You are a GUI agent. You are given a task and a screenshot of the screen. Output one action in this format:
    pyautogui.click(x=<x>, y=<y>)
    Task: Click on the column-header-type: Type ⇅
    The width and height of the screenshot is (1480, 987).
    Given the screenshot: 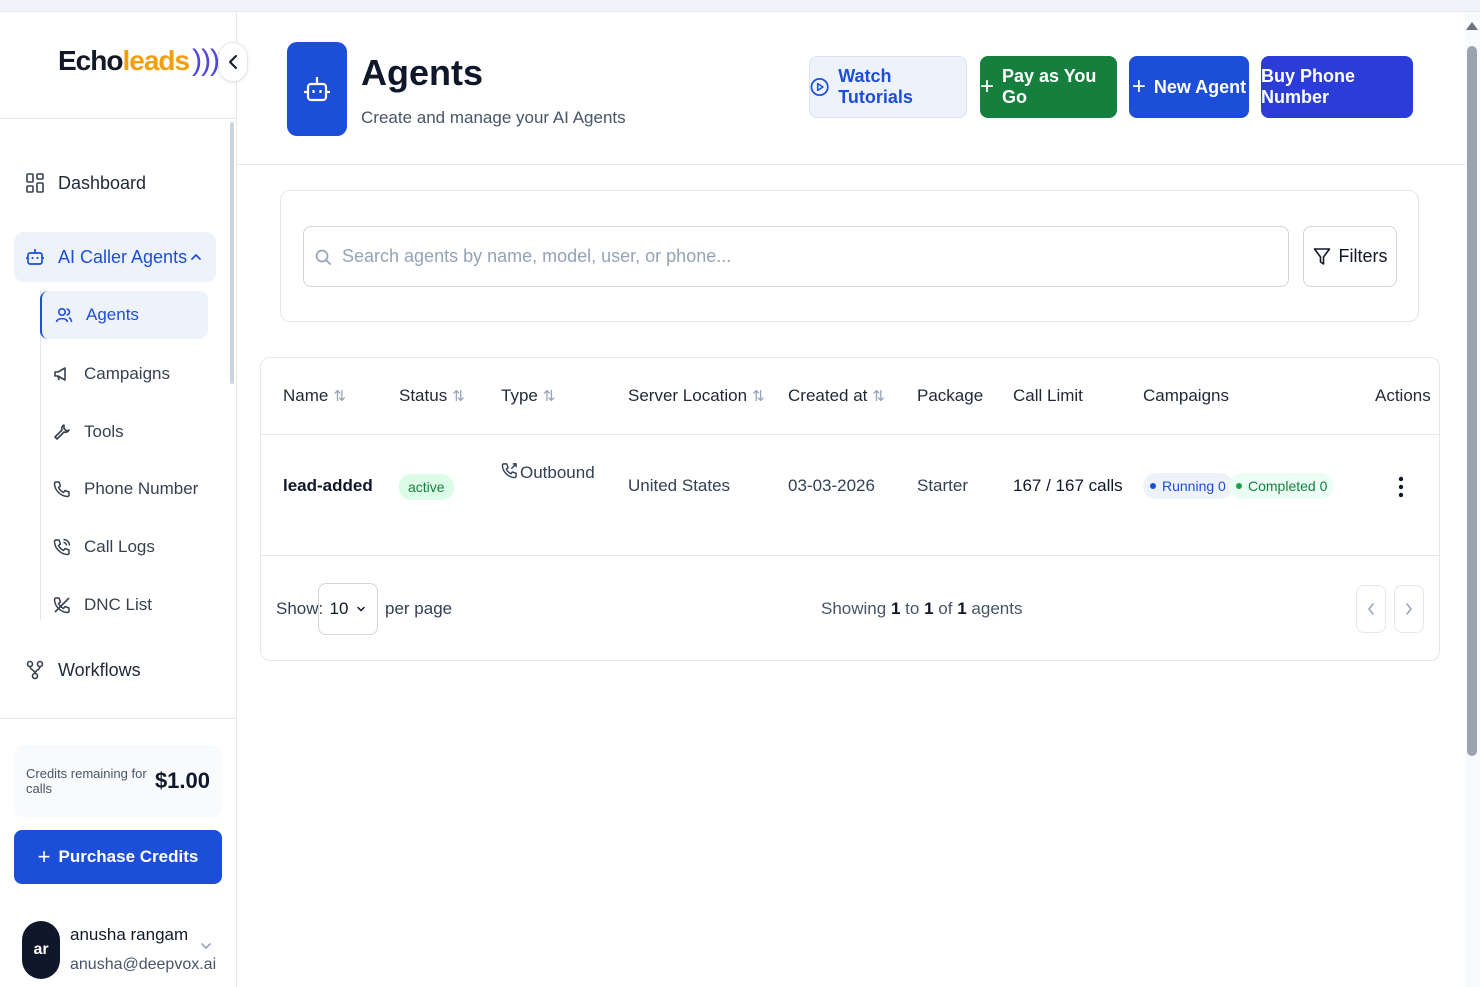 What is the action you would take?
    pyautogui.click(x=528, y=396)
    